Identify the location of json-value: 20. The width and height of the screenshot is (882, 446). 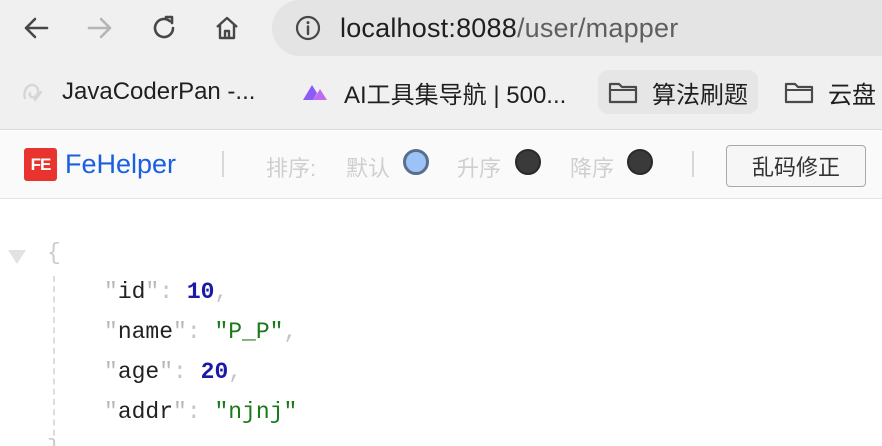
(214, 372).